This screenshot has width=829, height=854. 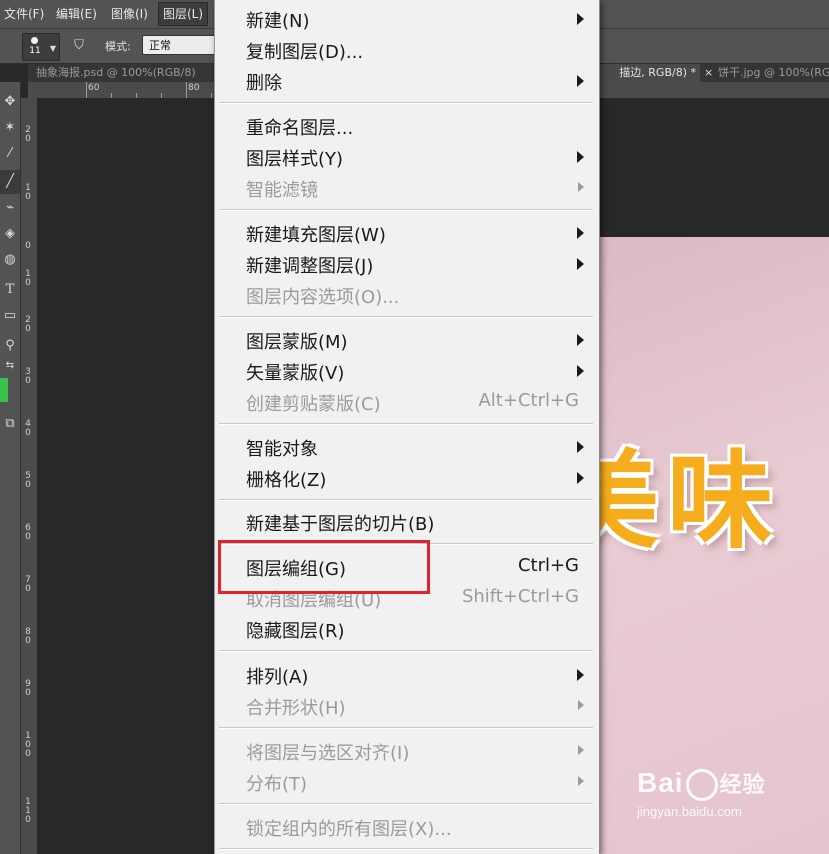 What do you see at coordinates (10, 260) in the screenshot?
I see `sponge-icon: ◍` at bounding box center [10, 260].